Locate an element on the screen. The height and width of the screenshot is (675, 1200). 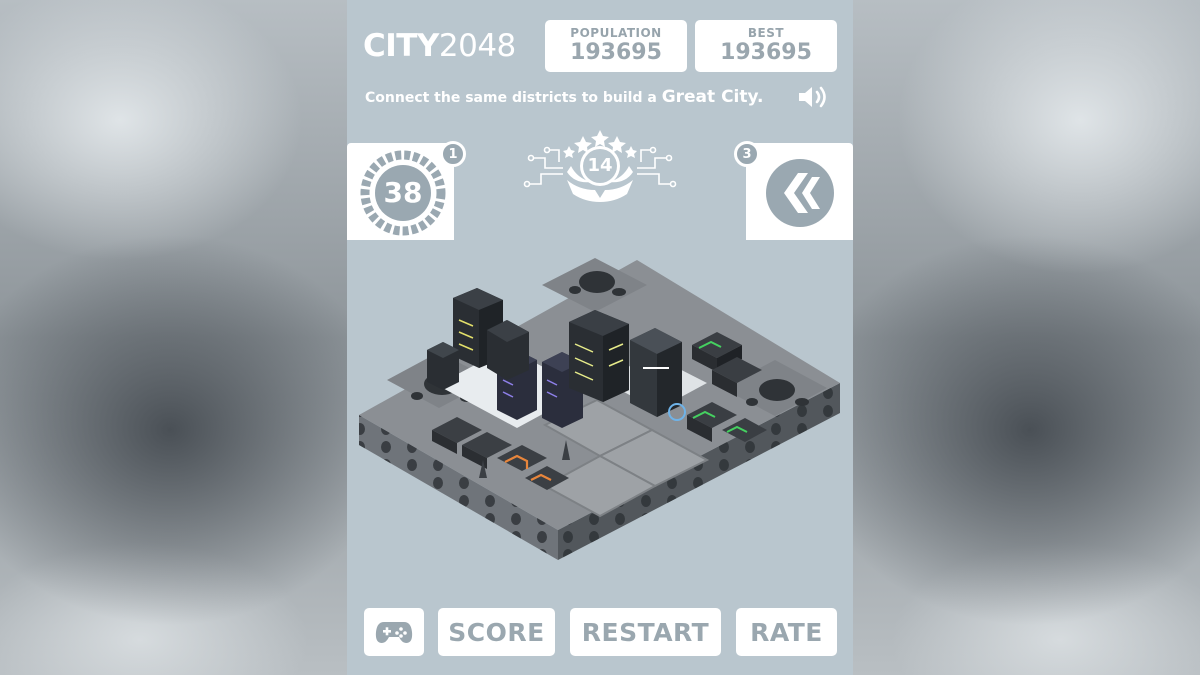
game-center-button is located at coordinates (394, 632).